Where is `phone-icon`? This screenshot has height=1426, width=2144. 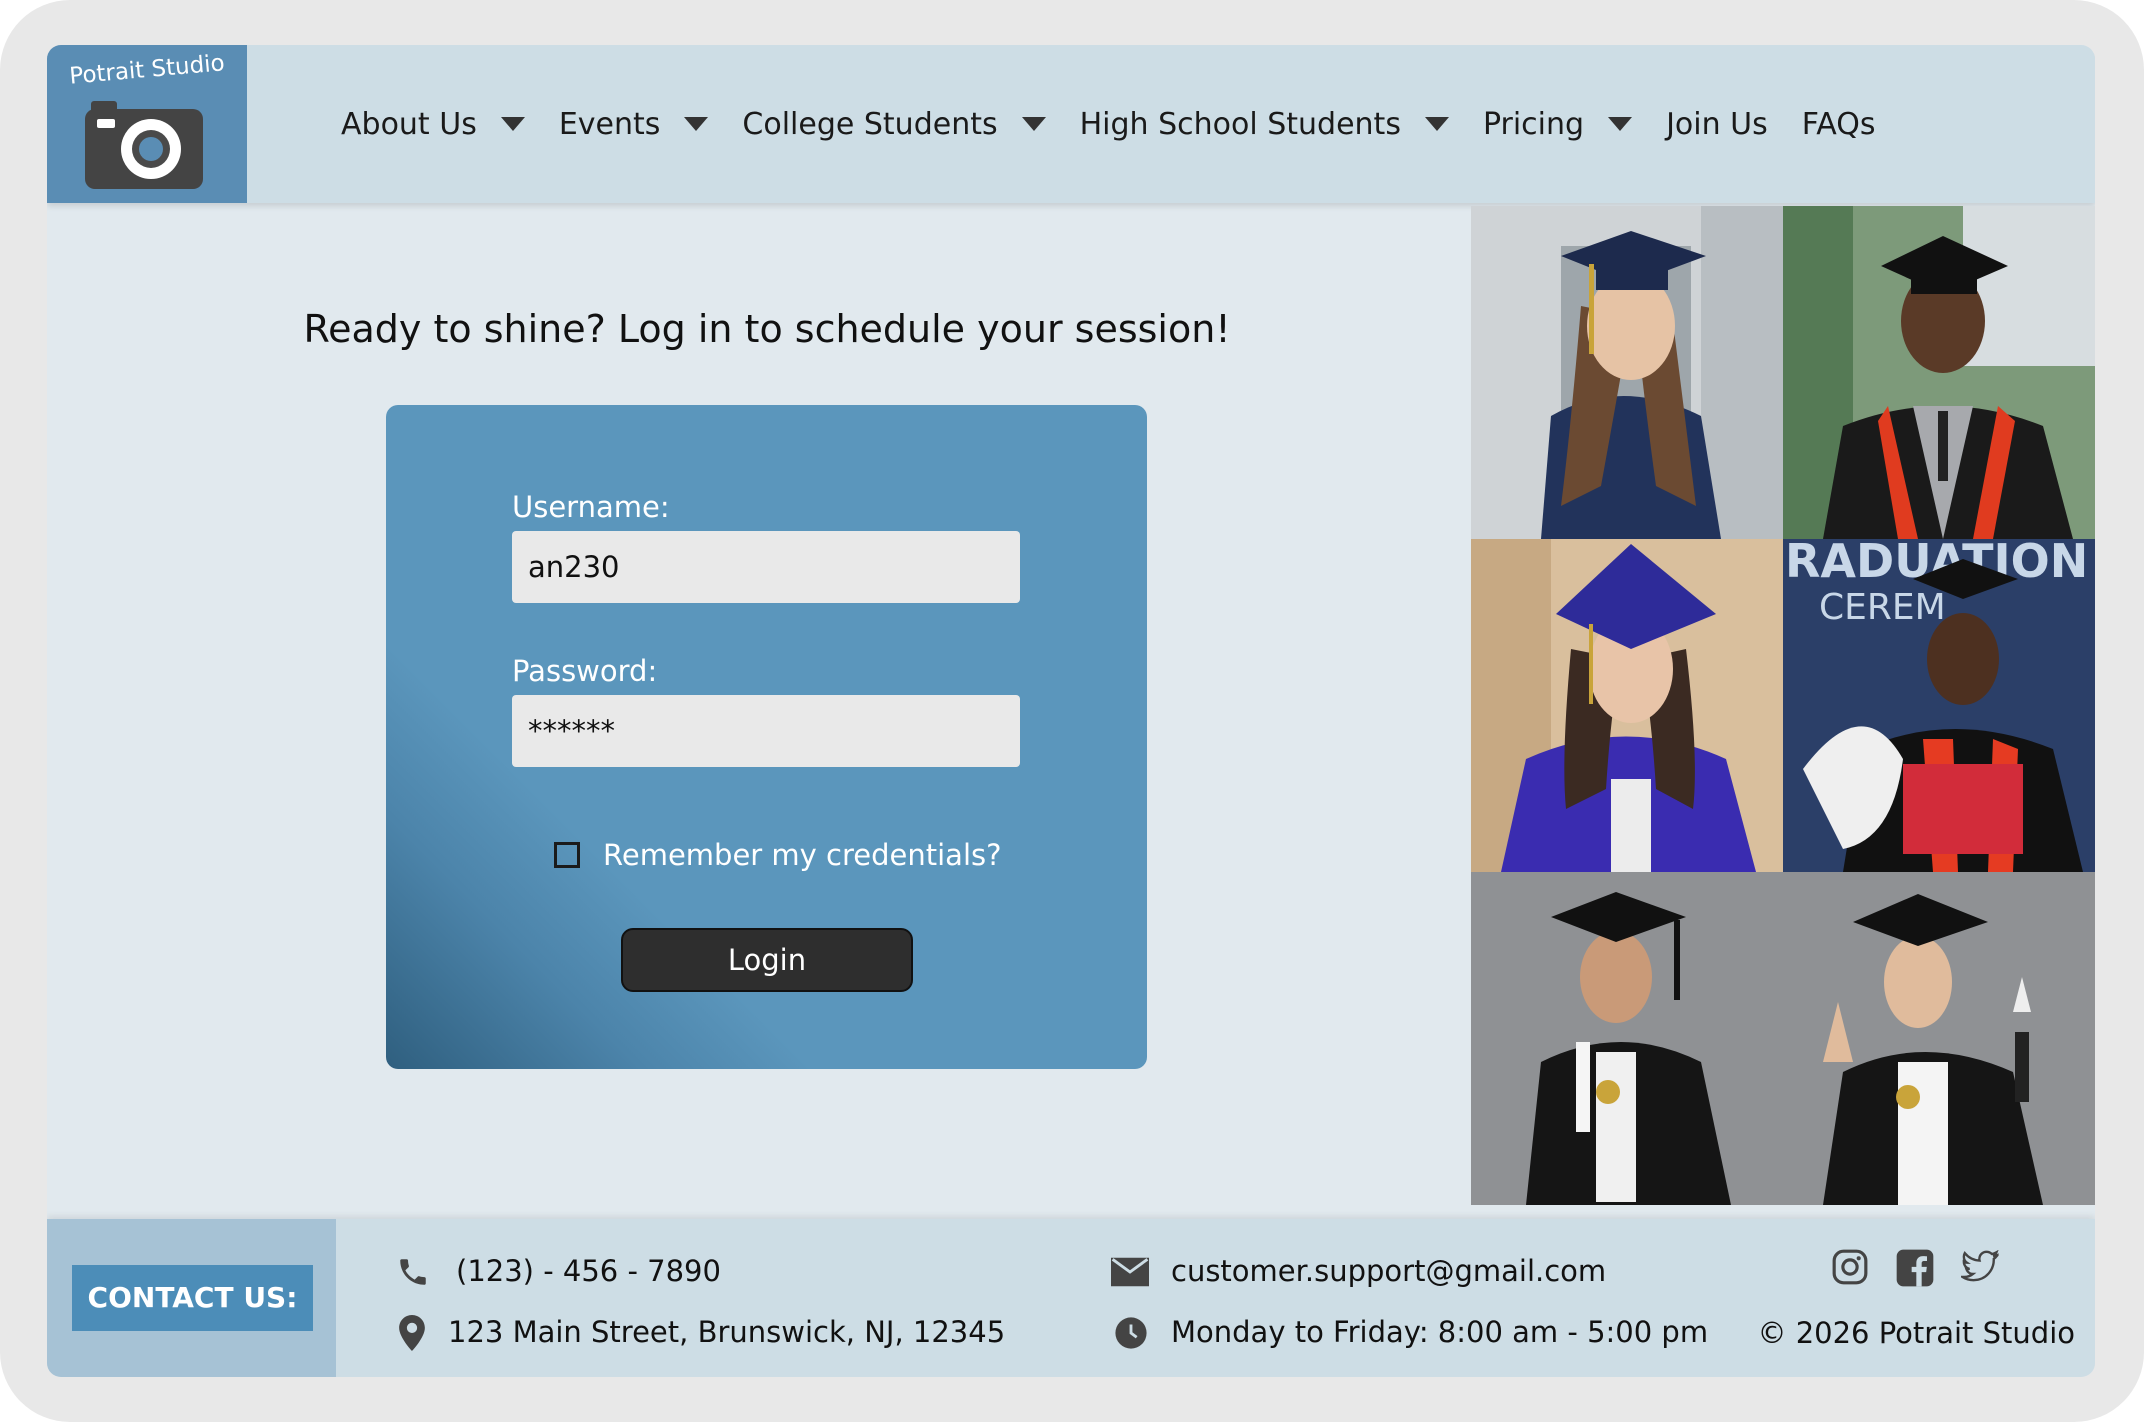
phone-icon is located at coordinates (413, 1272).